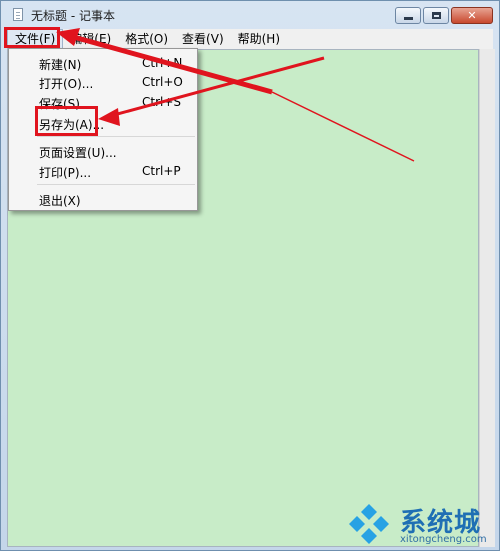 This screenshot has width=500, height=551. I want to click on watermark: 系统城 xitongcheng.com, so click(421, 524).